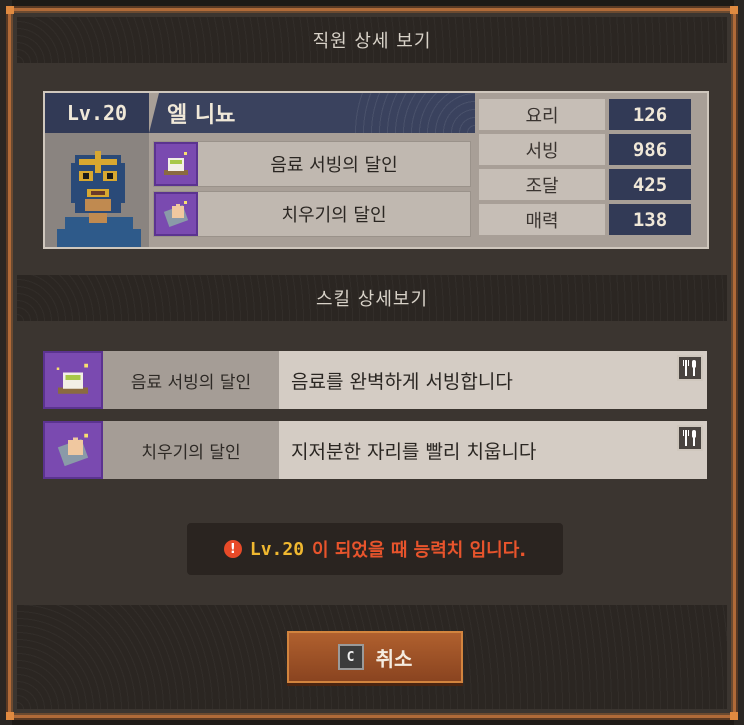 The width and height of the screenshot is (744, 725). I want to click on employee-level: Lv.20, so click(97, 113).